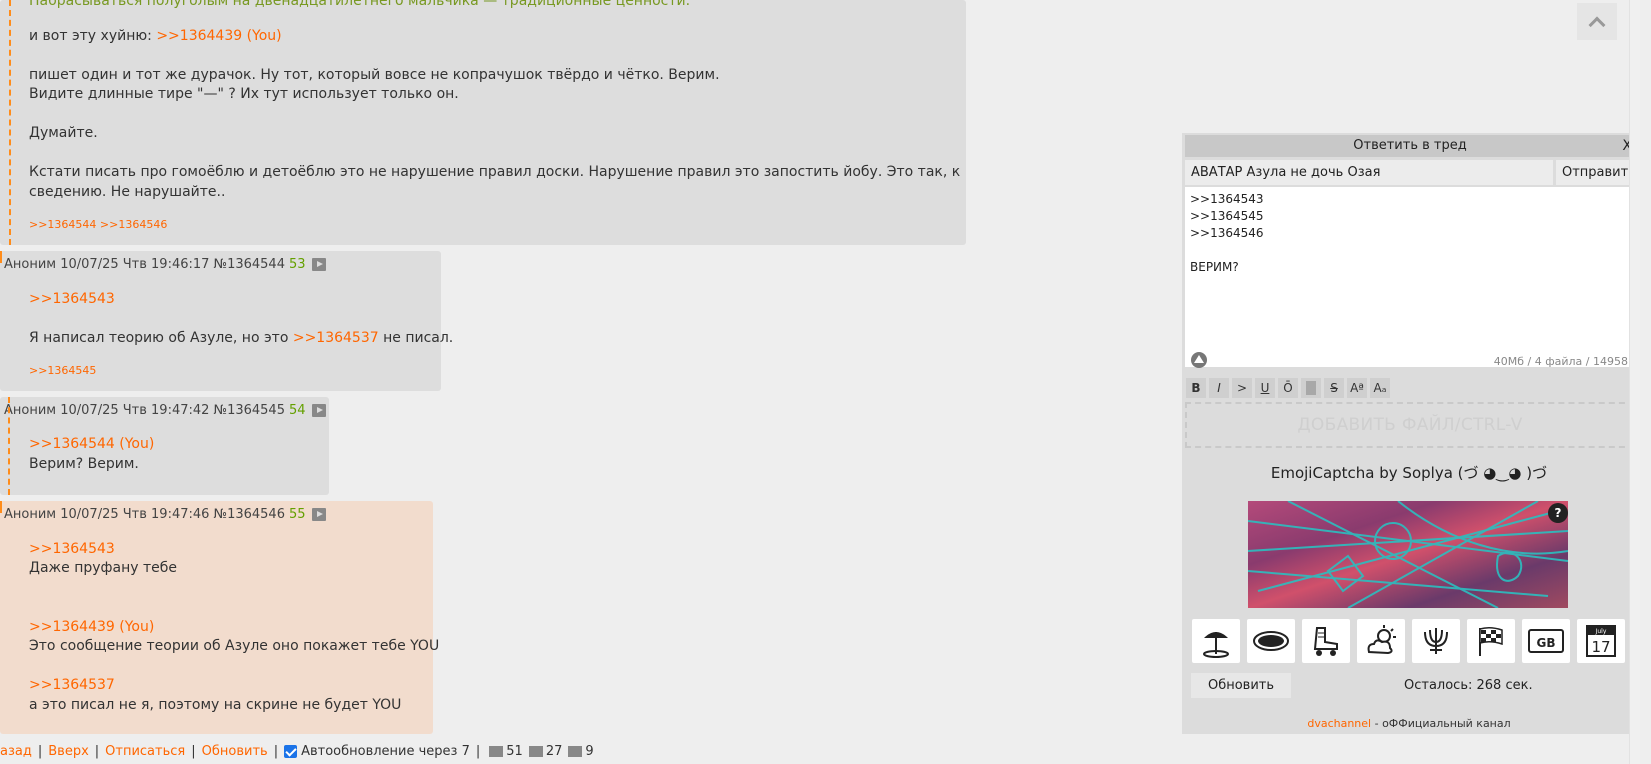 This screenshot has width=1651, height=764. I want to click on file-dropzone: ДОБАВИТЬ ФАЙЛ/CTRL-V, so click(1410, 425).